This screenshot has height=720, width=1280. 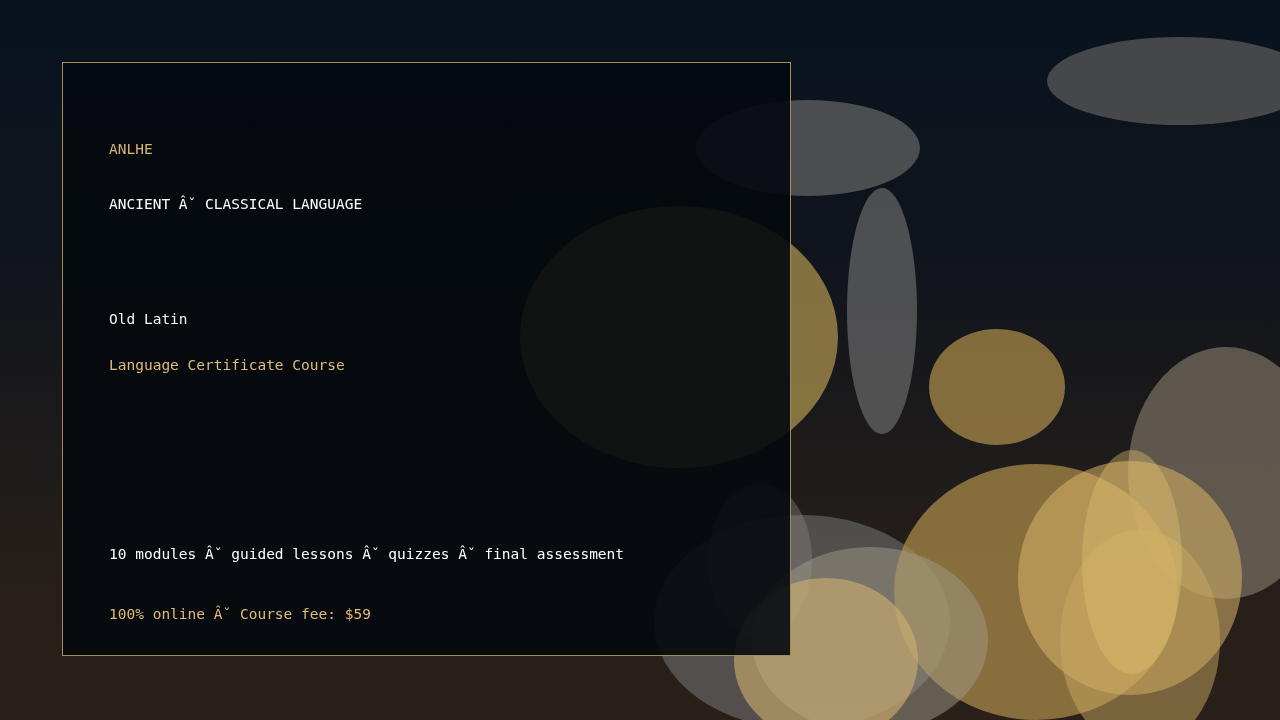 I want to click on course-title: Old Latin, so click(x=148, y=319).